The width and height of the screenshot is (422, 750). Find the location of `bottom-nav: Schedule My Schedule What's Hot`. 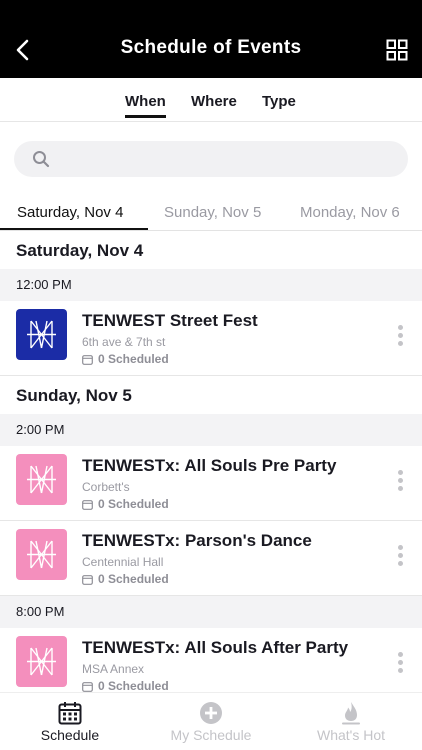

bottom-nav: Schedule My Schedule What's Hot is located at coordinates (211, 721).